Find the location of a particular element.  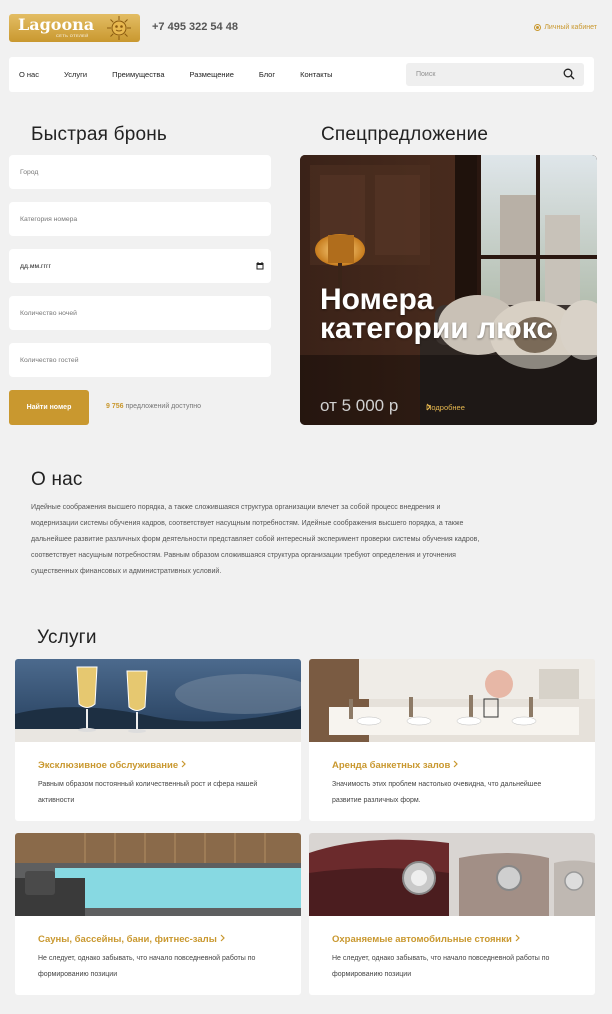

special-offer-more-link: Подробнее is located at coordinates (447, 407).